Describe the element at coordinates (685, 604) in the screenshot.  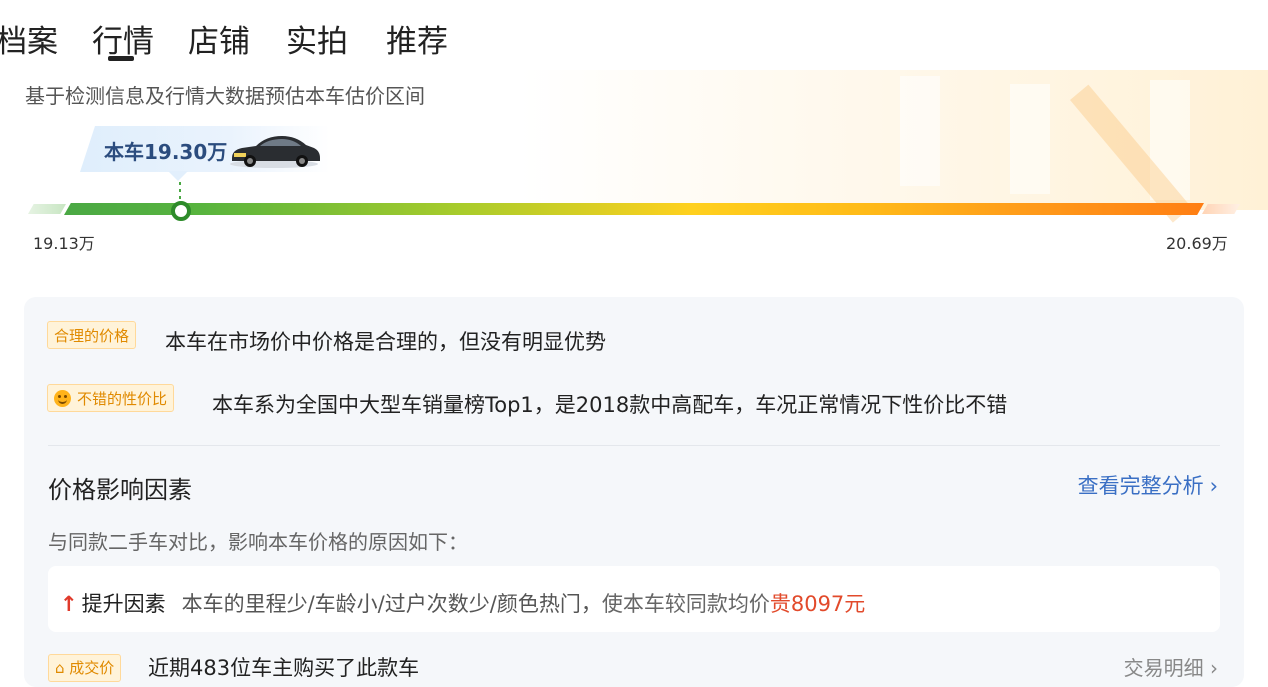
I see `increase-factor-result: 使本车较同款均价` at that location.